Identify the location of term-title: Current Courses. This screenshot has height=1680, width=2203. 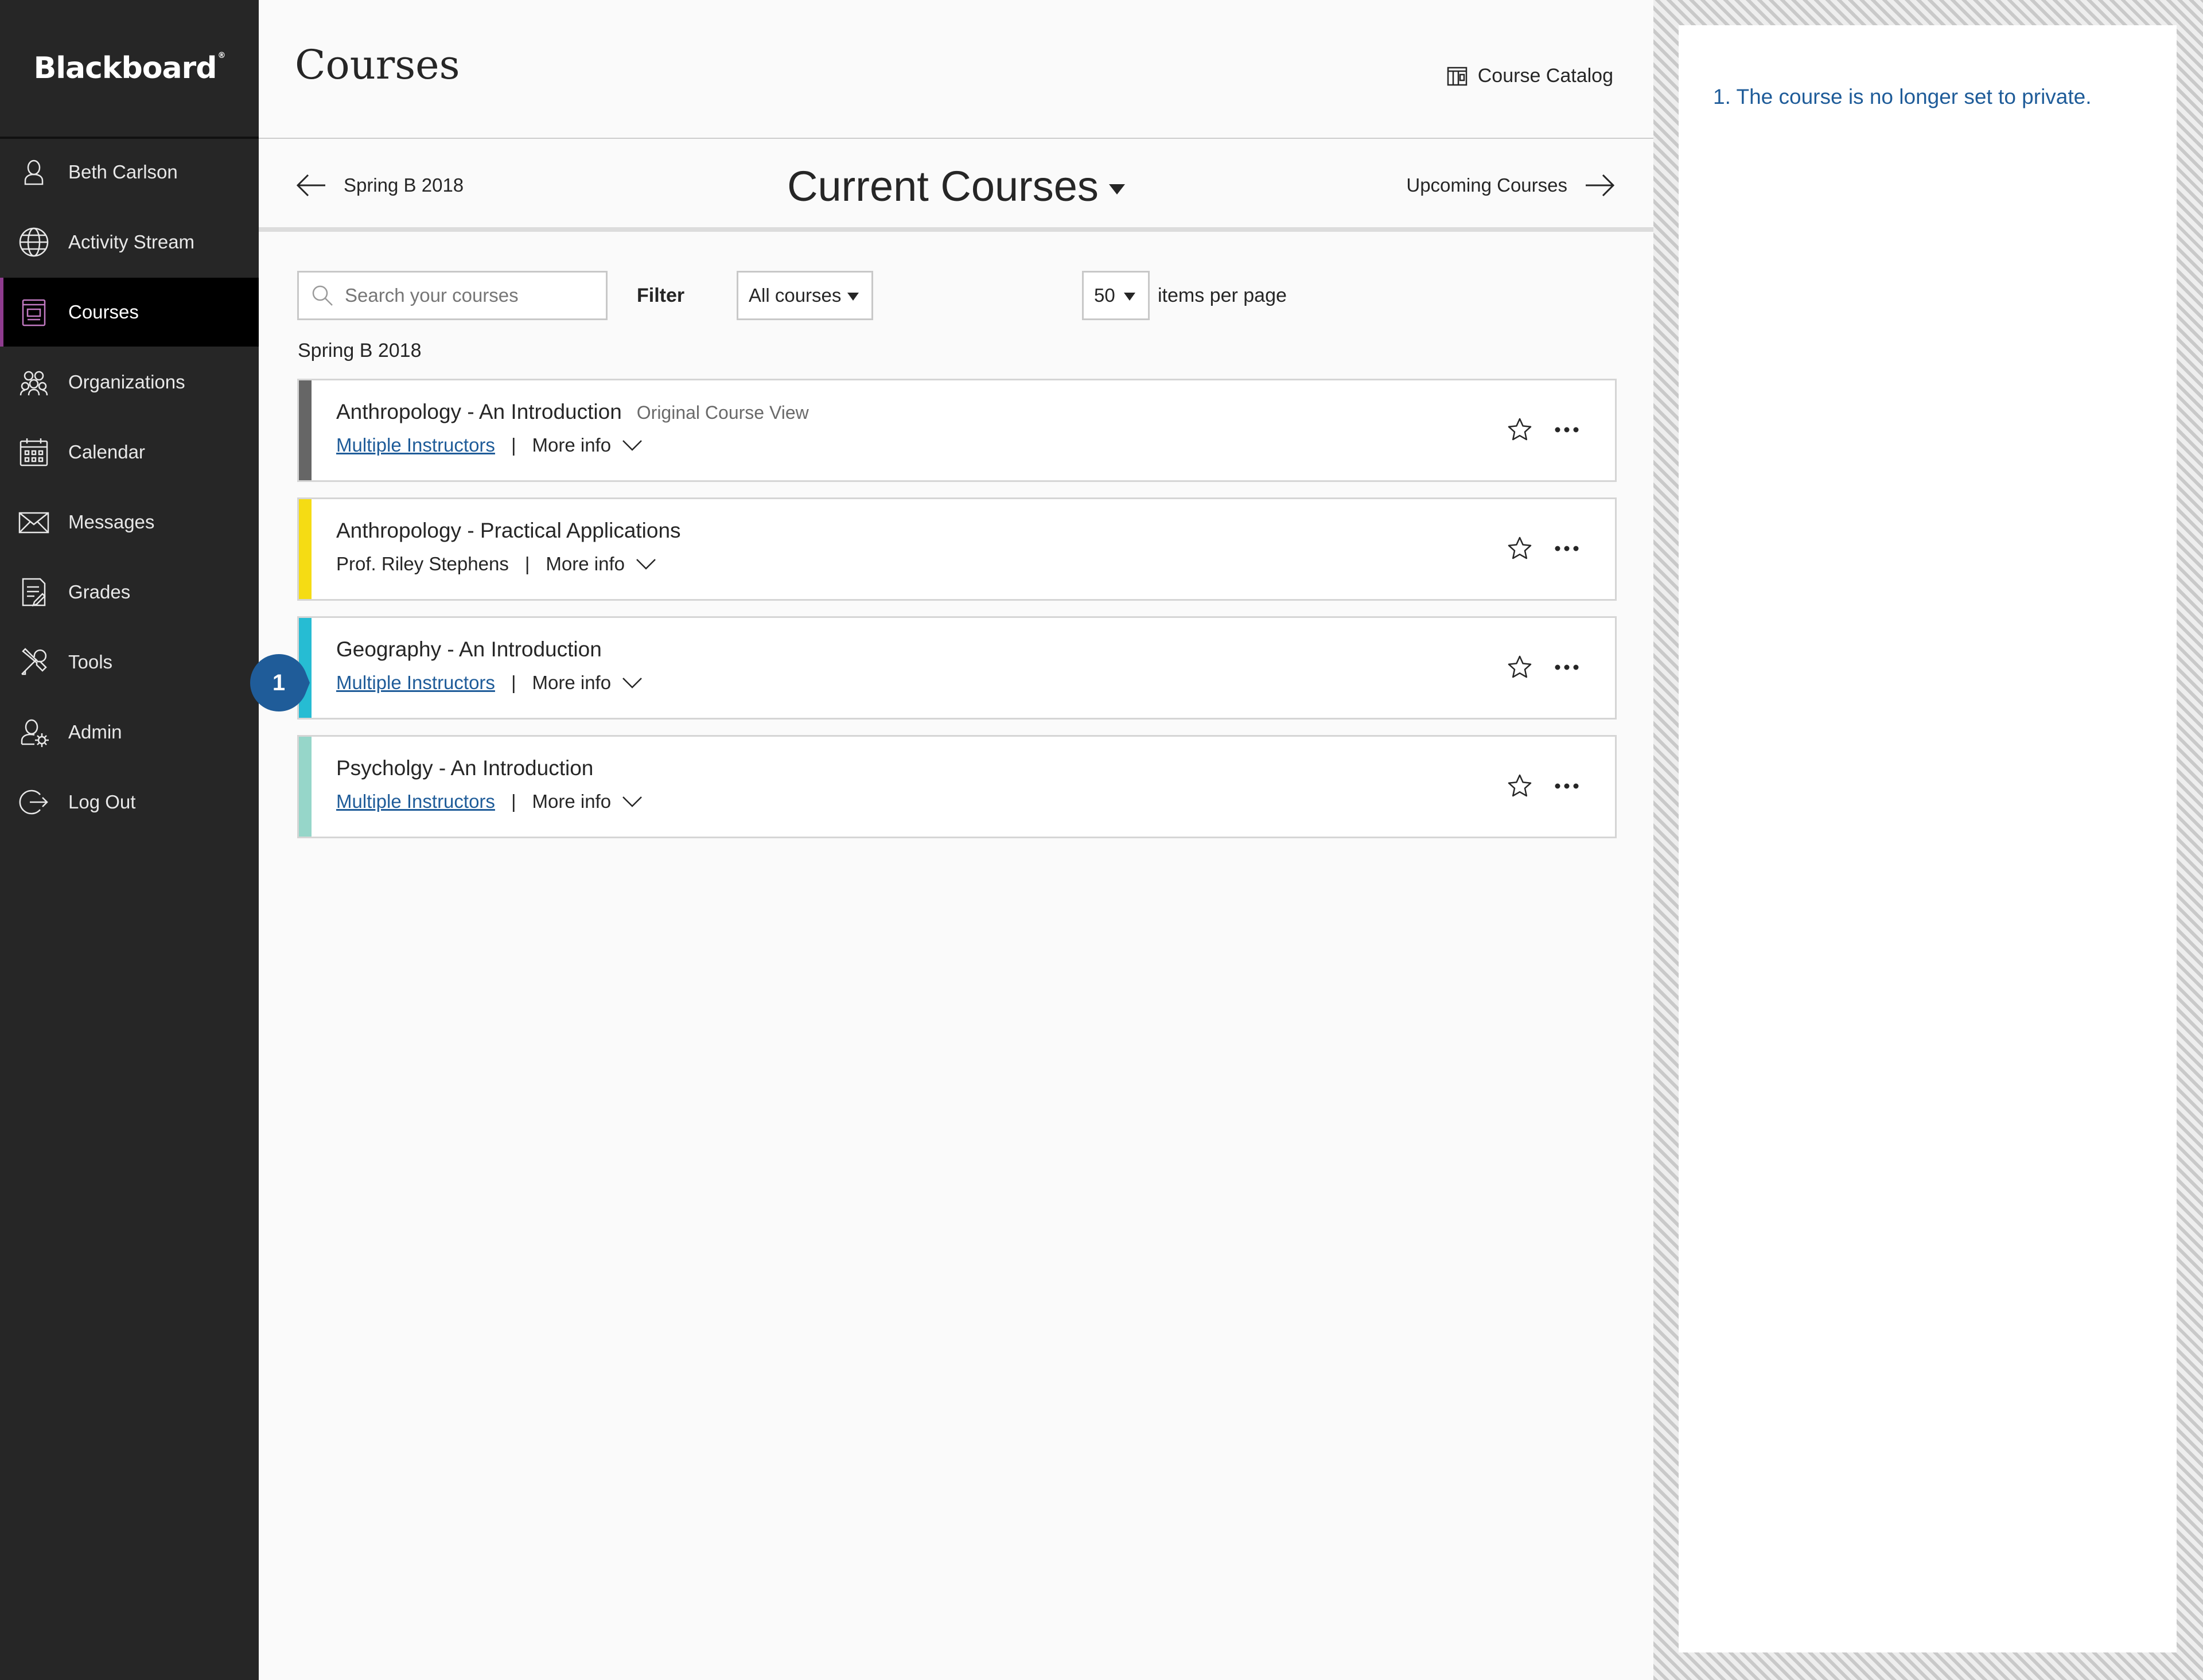
(943, 186).